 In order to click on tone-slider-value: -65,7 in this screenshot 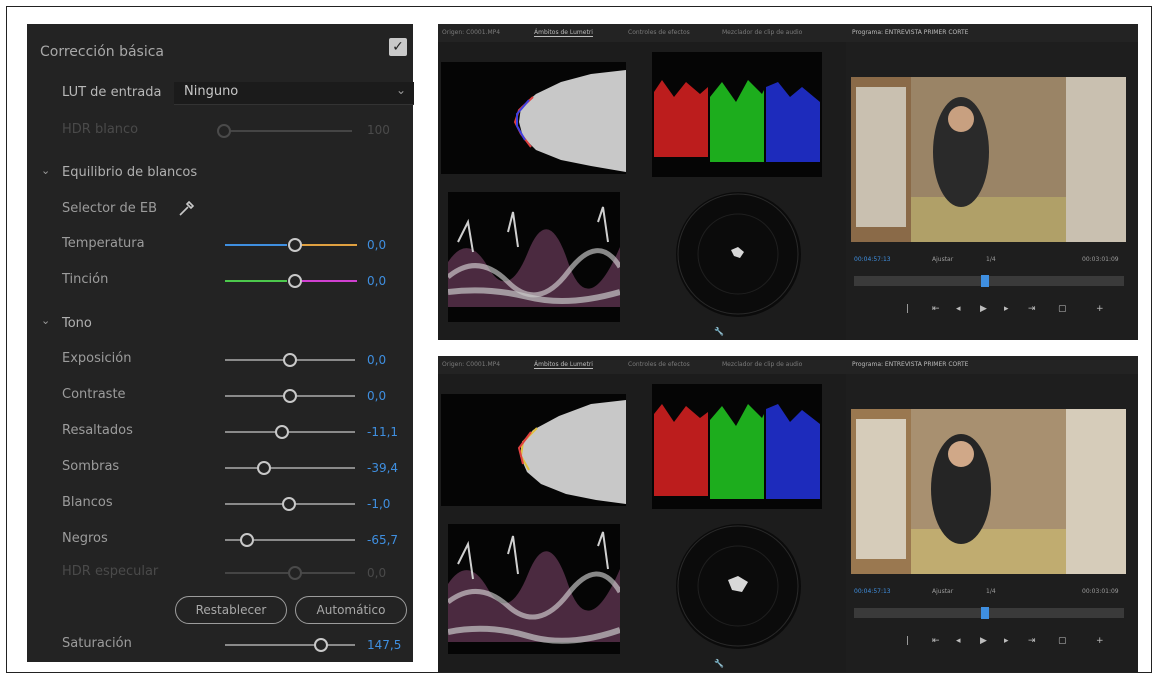, I will do `click(382, 540)`.